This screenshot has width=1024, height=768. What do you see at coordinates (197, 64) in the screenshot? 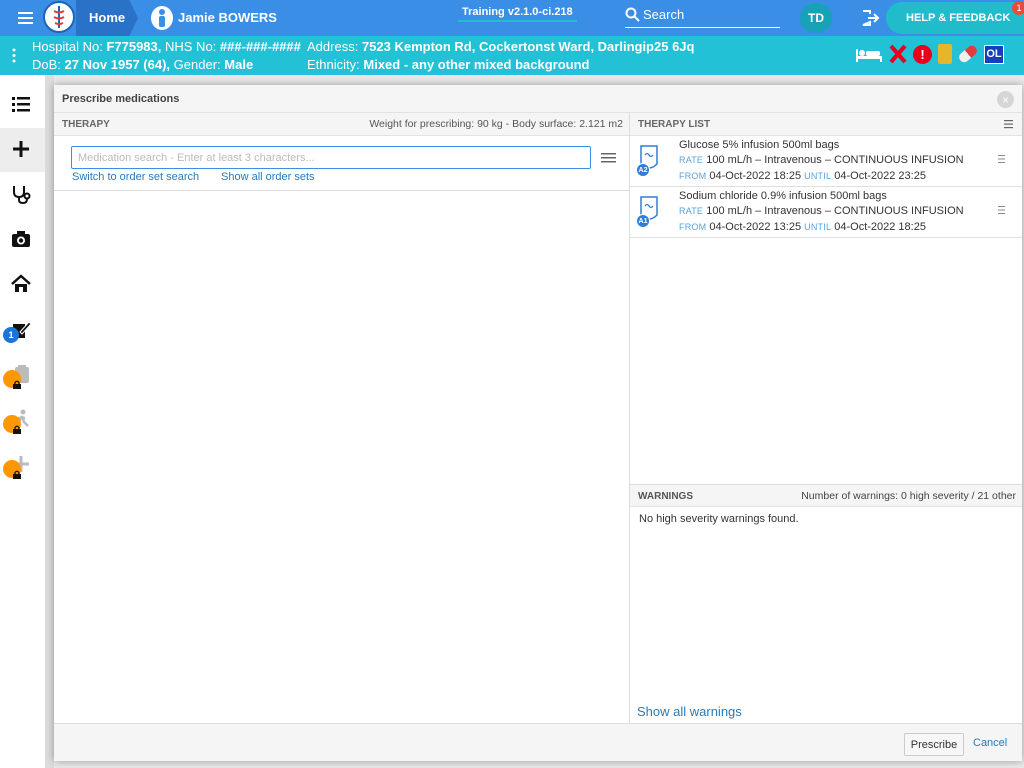
I see `gender-label: Gender:` at bounding box center [197, 64].